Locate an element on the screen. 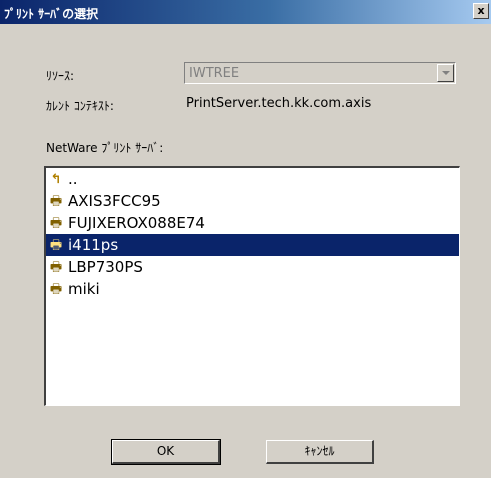 This screenshot has height=478, width=491. list-item-parent: ↰.. is located at coordinates (252, 179).